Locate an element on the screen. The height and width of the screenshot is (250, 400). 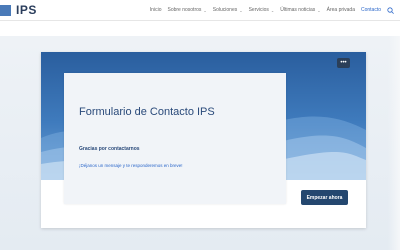
site-logo: IPS is located at coordinates (18, 10).